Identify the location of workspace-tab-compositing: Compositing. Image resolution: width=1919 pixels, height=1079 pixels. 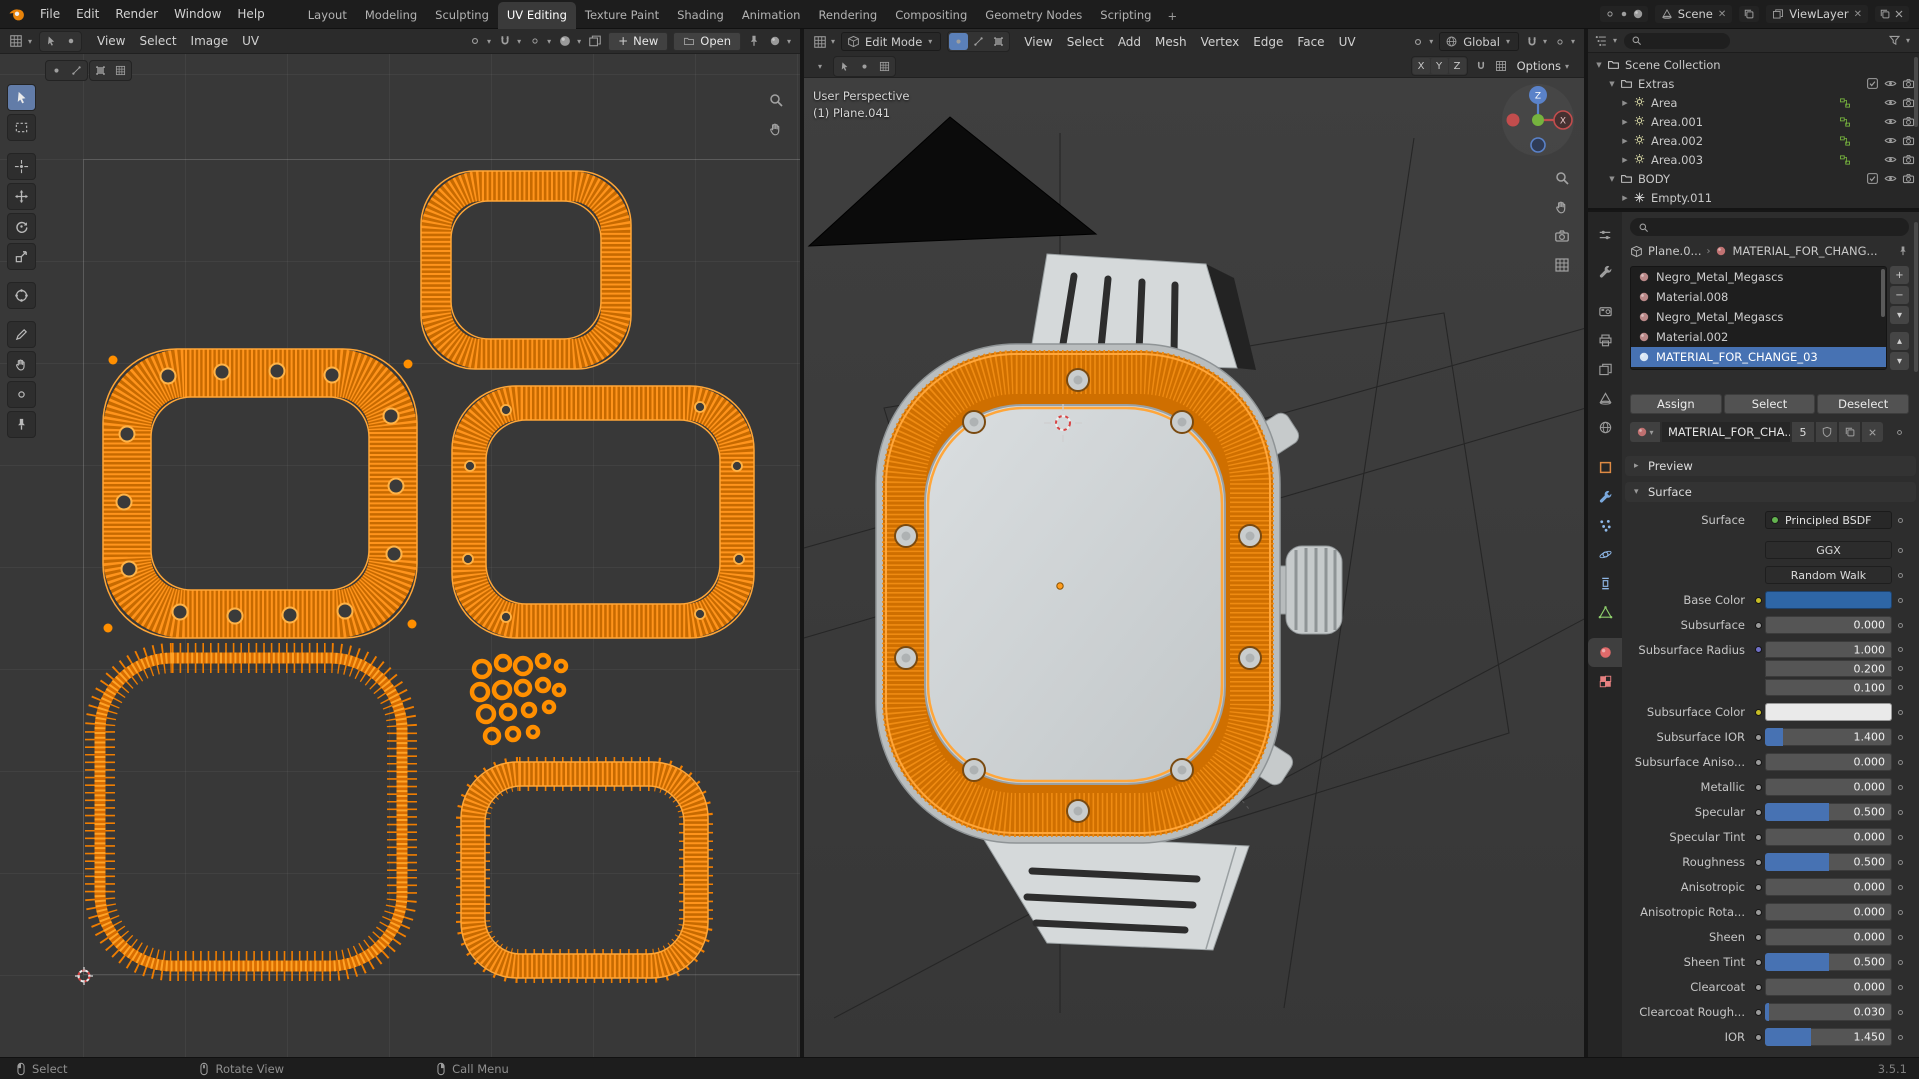
(931, 15).